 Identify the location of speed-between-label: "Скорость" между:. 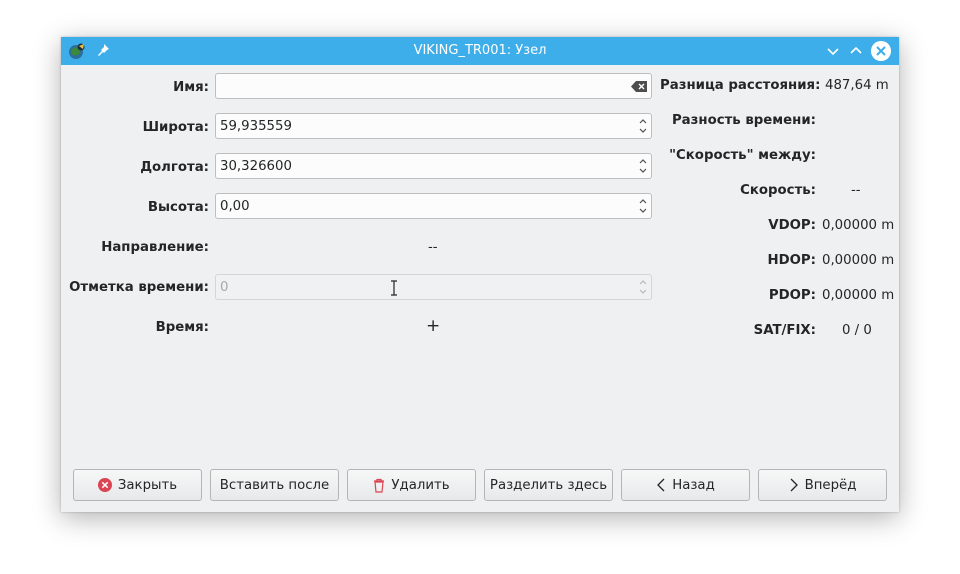
(742, 155).